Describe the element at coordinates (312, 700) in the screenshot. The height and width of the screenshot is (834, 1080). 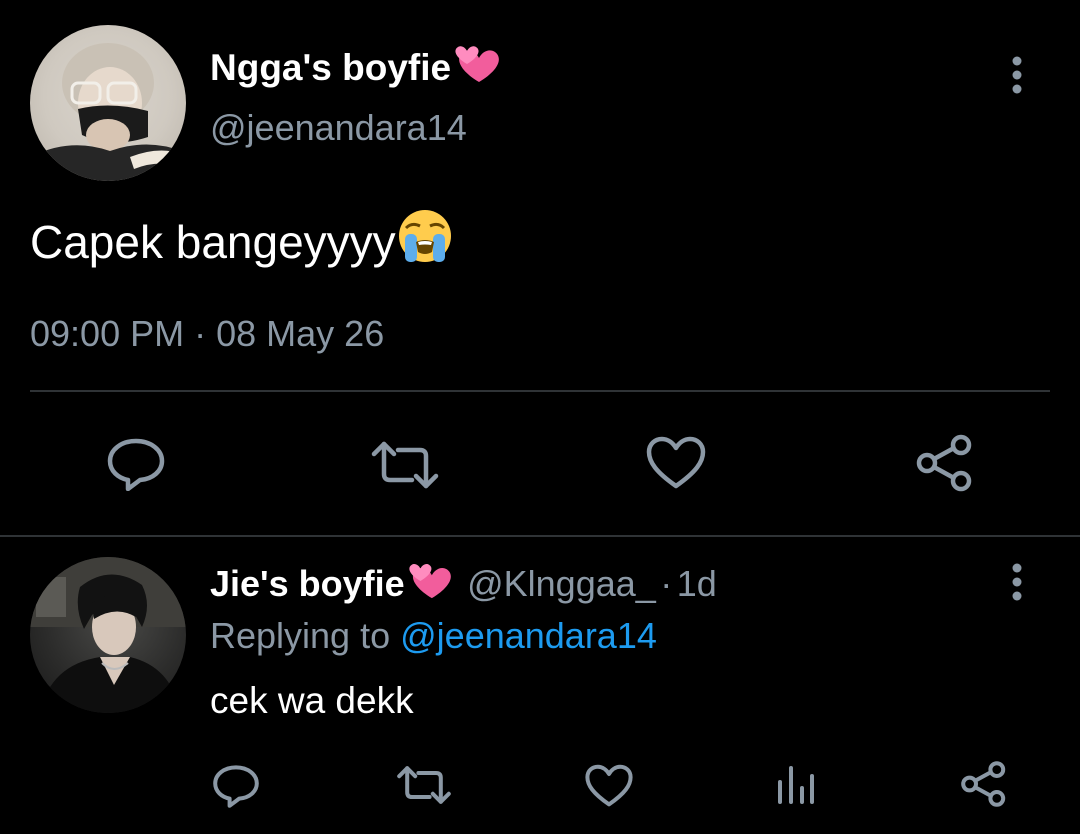
I see `reply-text: cek wa dekk` at that location.